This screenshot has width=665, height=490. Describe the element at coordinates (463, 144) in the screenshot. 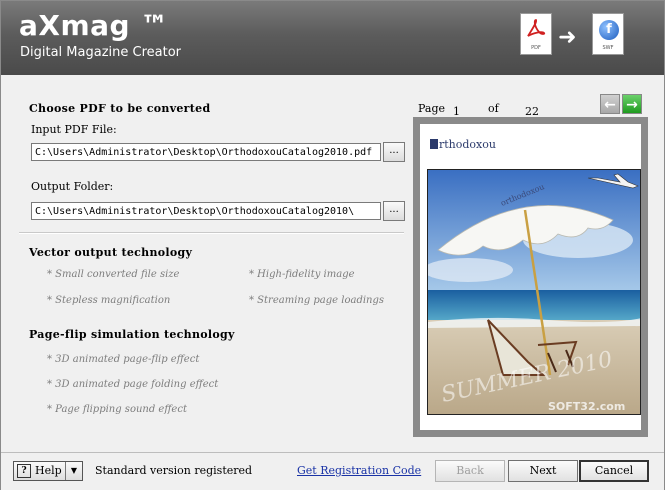

I see `magazine-logo: rthodoxou` at that location.